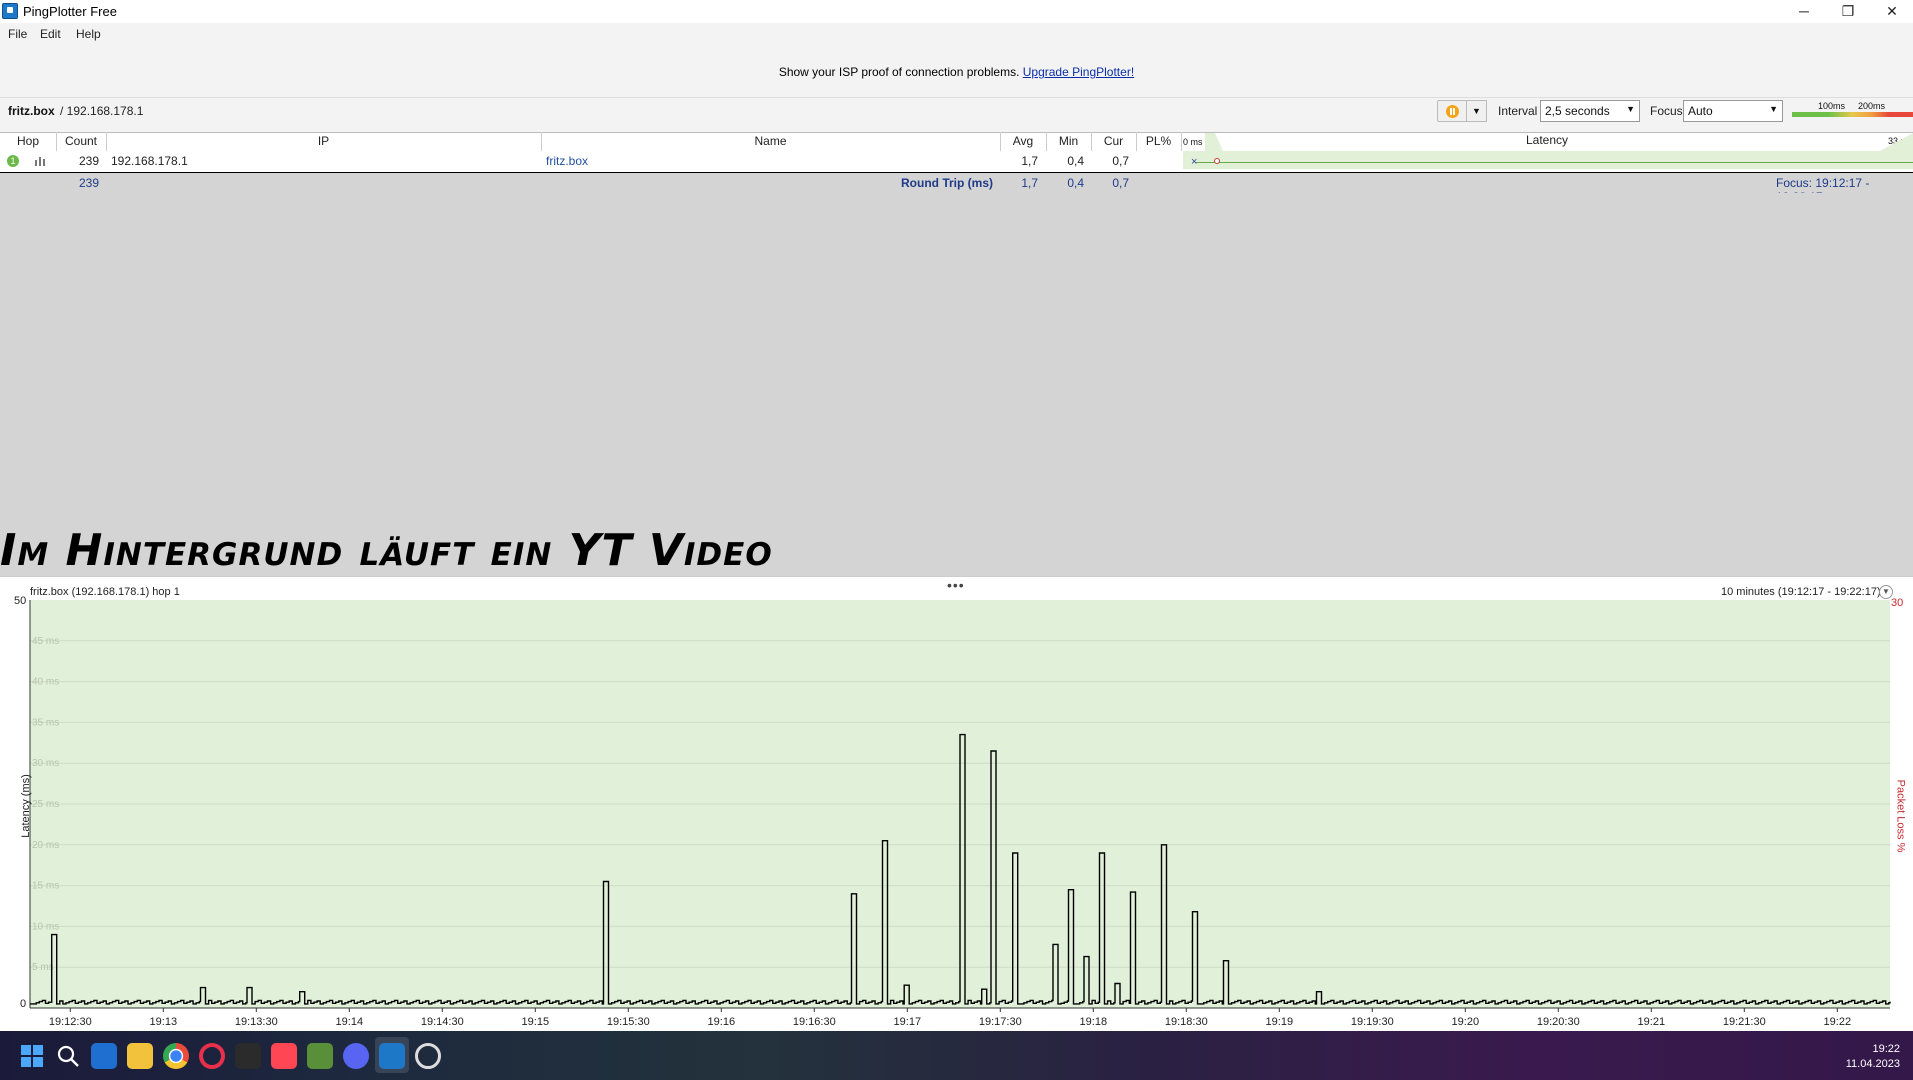 The image size is (1913, 1080). I want to click on valorant-icon, so click(284, 1056).